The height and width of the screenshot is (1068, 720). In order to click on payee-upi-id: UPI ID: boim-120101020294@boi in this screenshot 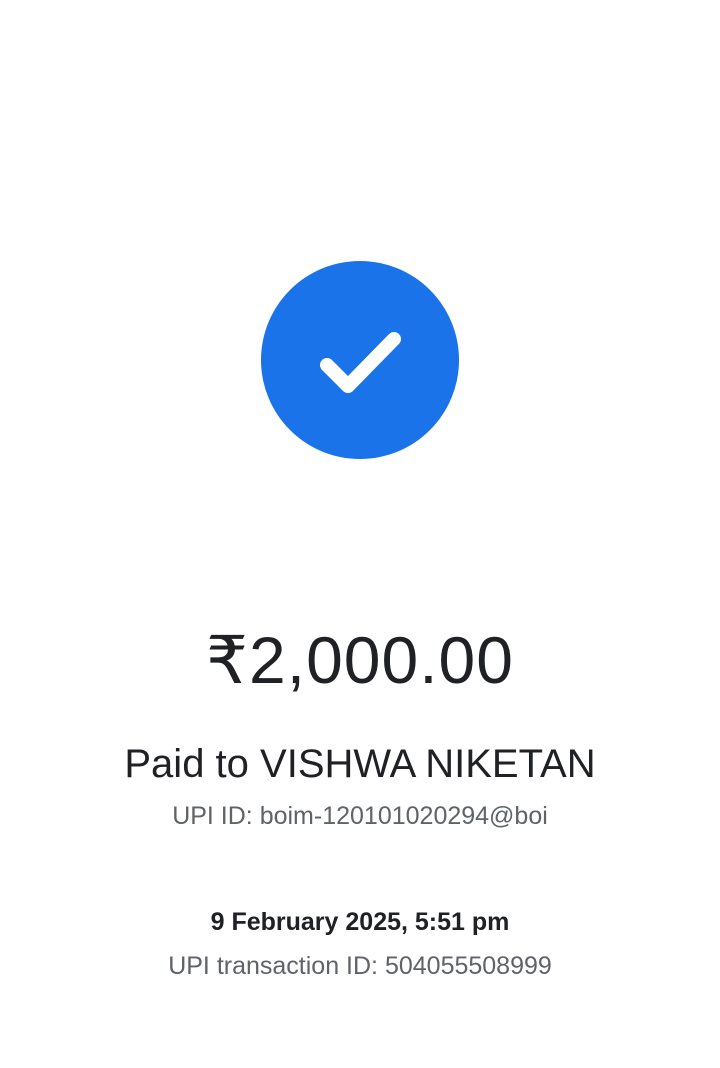, I will do `click(360, 816)`.